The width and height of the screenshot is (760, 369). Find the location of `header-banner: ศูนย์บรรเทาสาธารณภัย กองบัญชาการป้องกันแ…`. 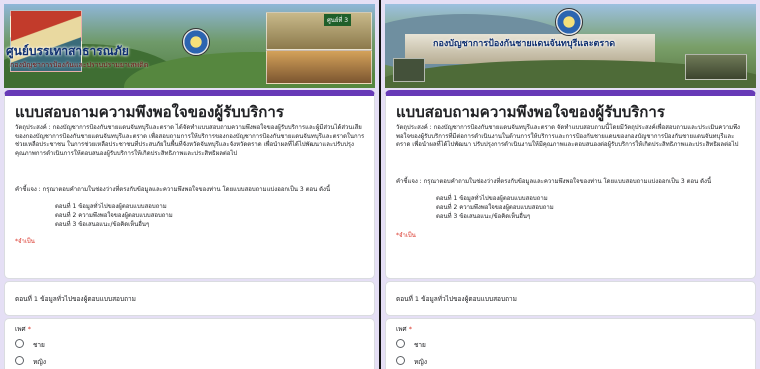

header-banner: ศูนย์บรรเทาสาธารณภัย กองบัญชาการป้องกันแ… is located at coordinates (189, 46).